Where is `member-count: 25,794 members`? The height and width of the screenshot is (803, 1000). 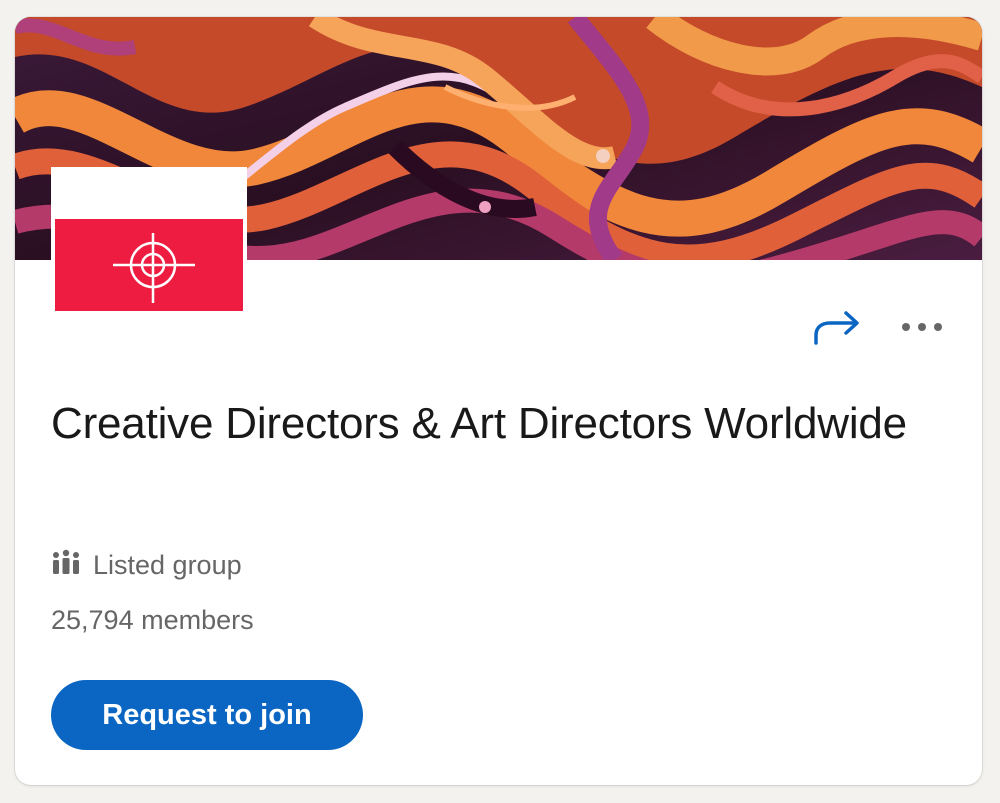 member-count: 25,794 members is located at coordinates (152, 620).